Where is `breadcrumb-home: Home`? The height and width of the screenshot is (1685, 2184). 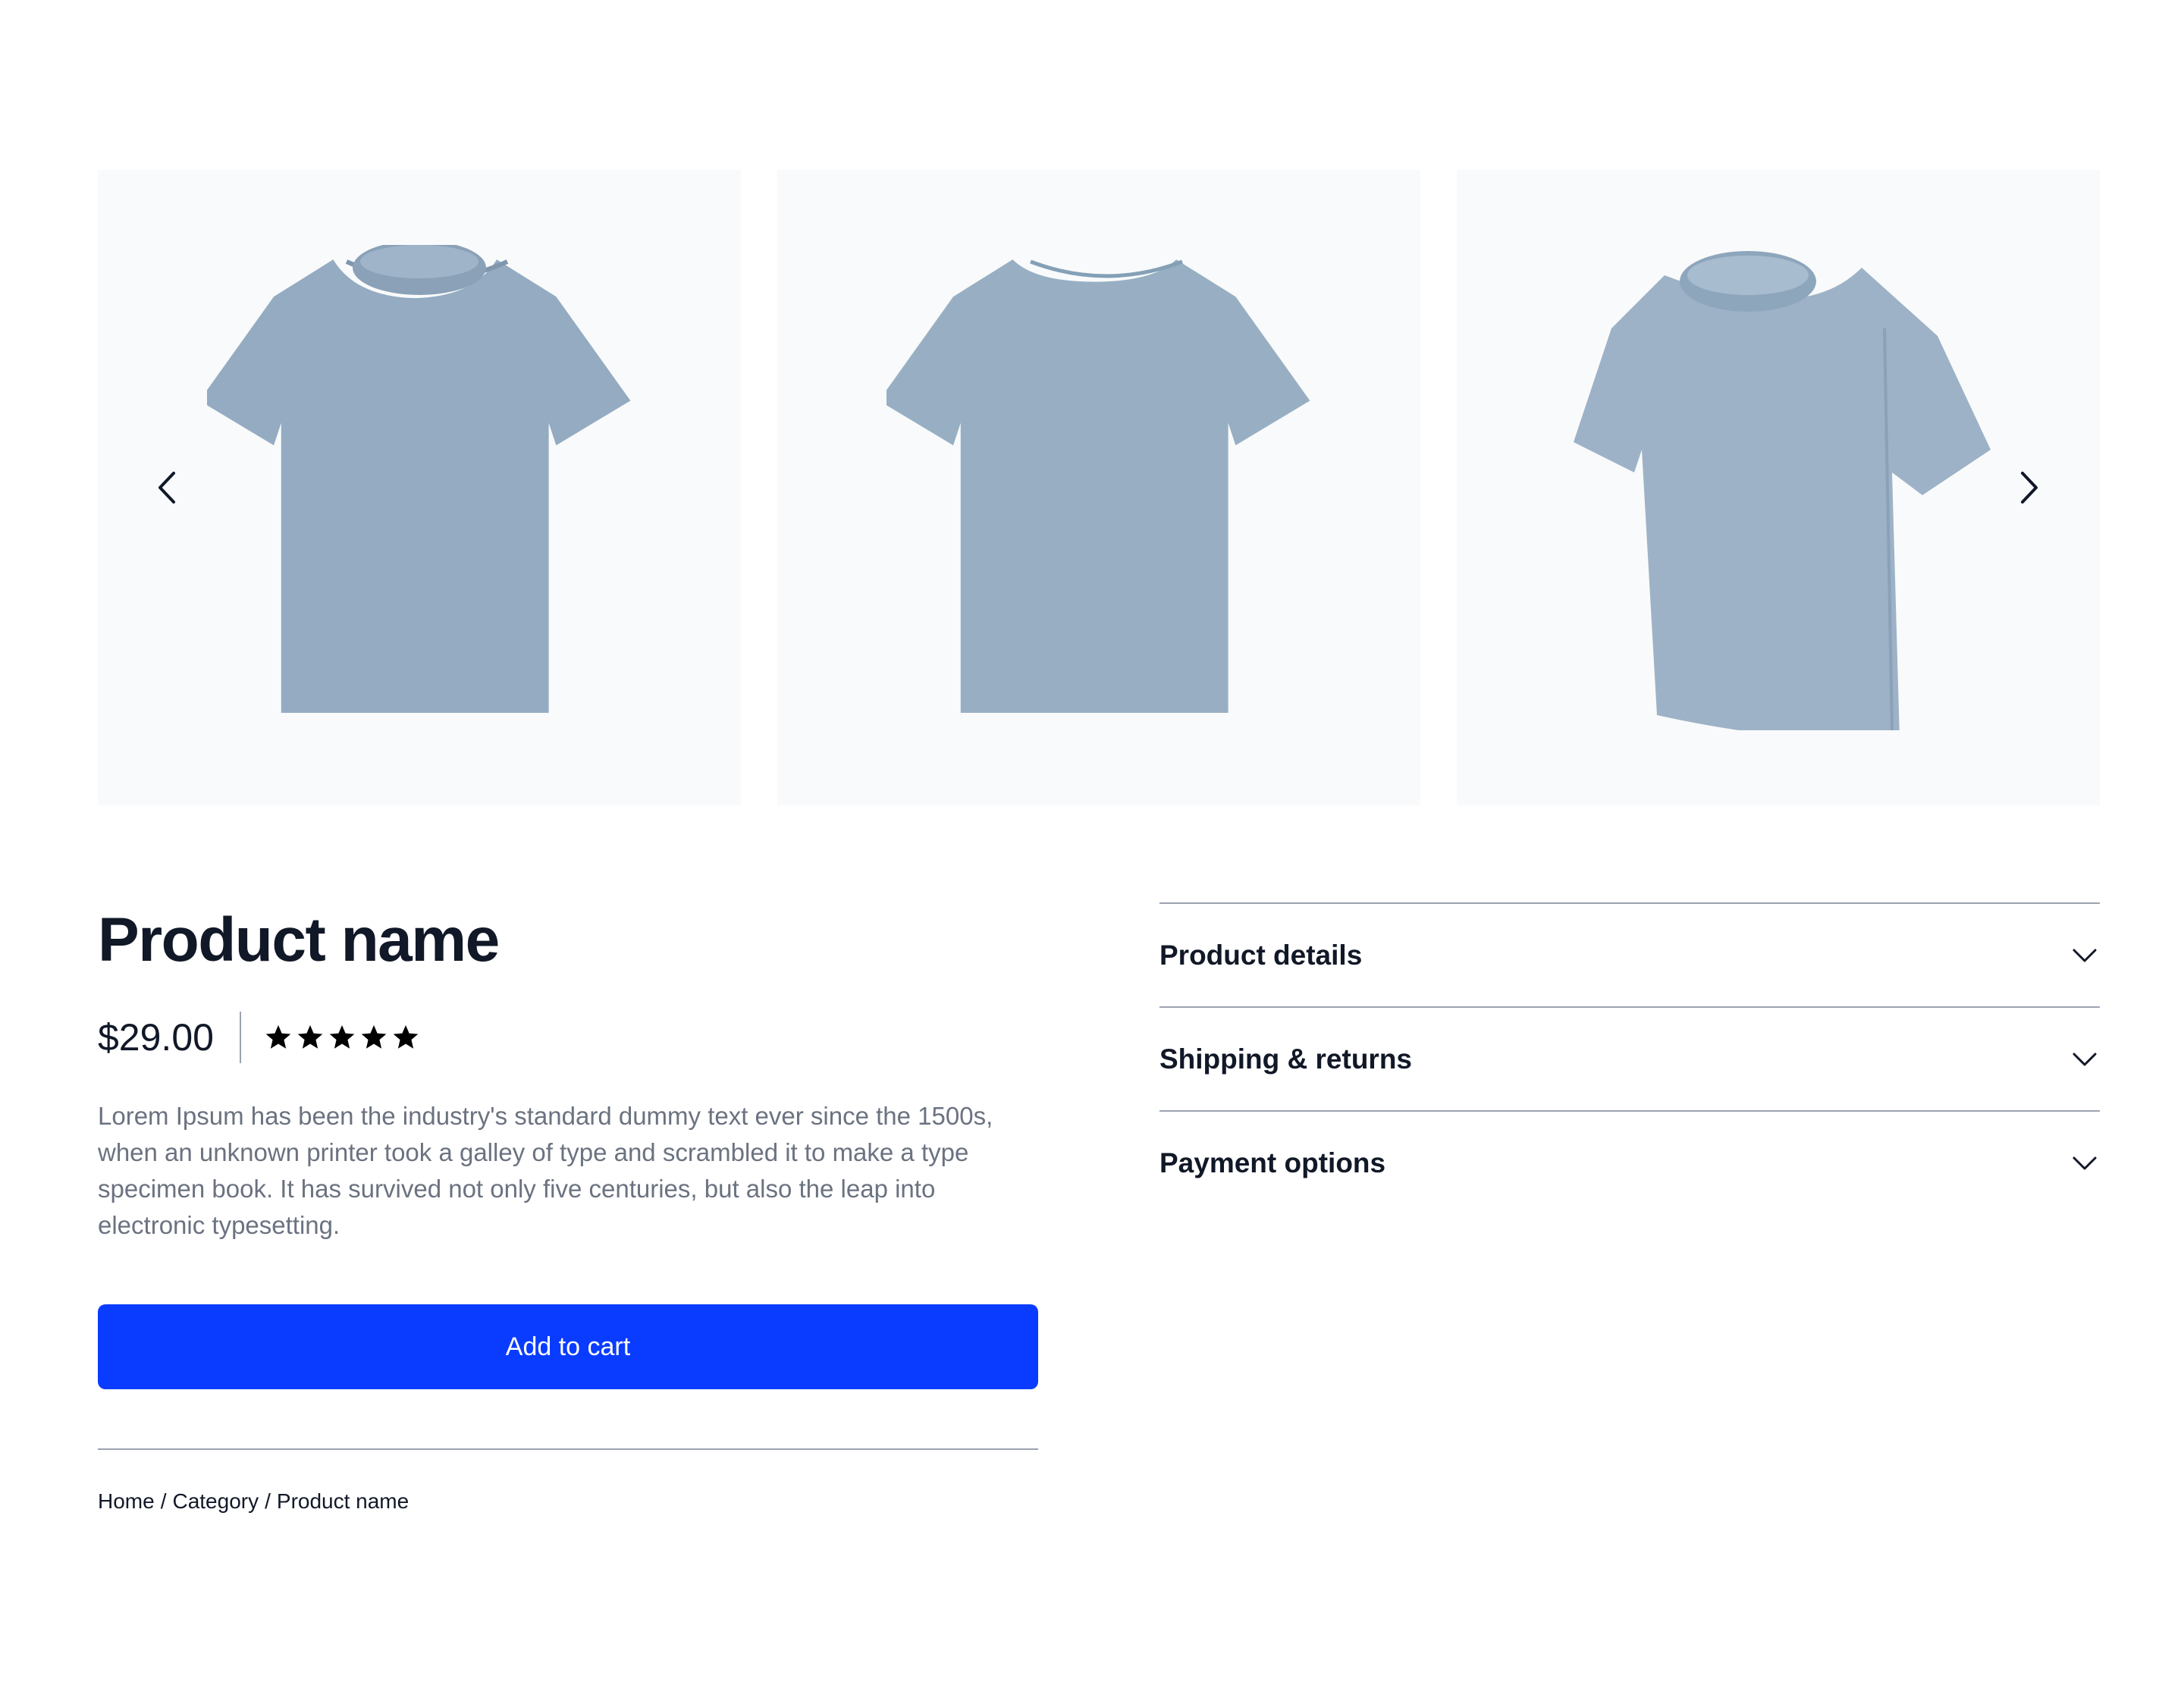 breadcrumb-home: Home is located at coordinates (126, 1502).